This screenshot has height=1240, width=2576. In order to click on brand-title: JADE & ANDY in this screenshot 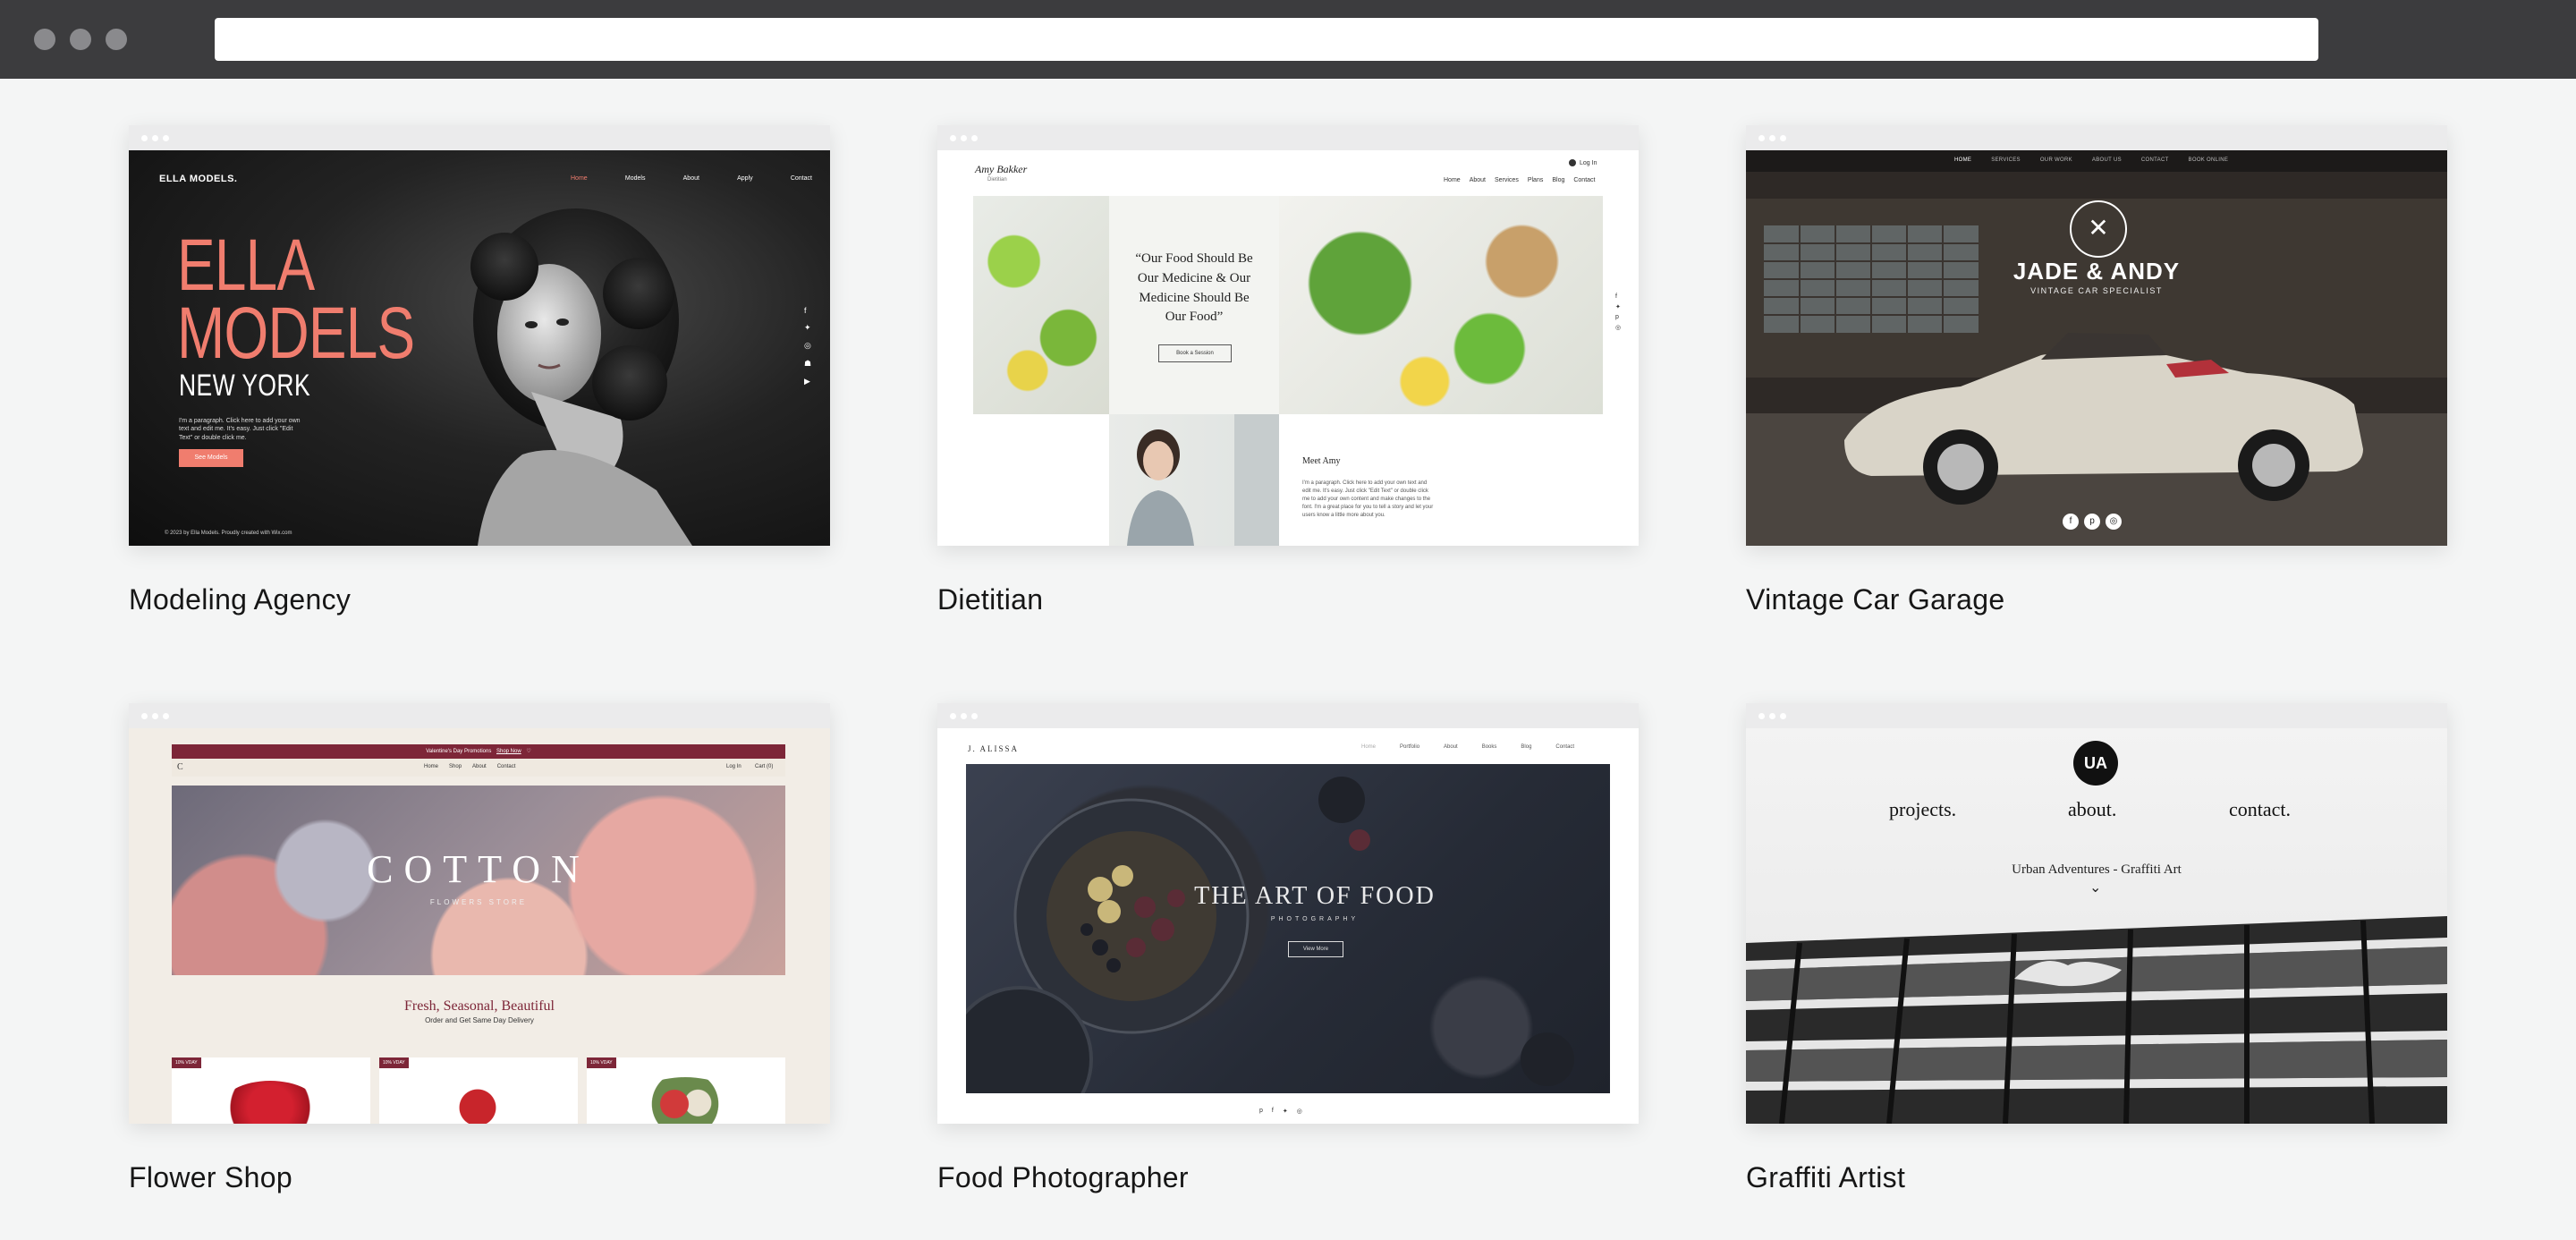, I will do `click(2096, 271)`.